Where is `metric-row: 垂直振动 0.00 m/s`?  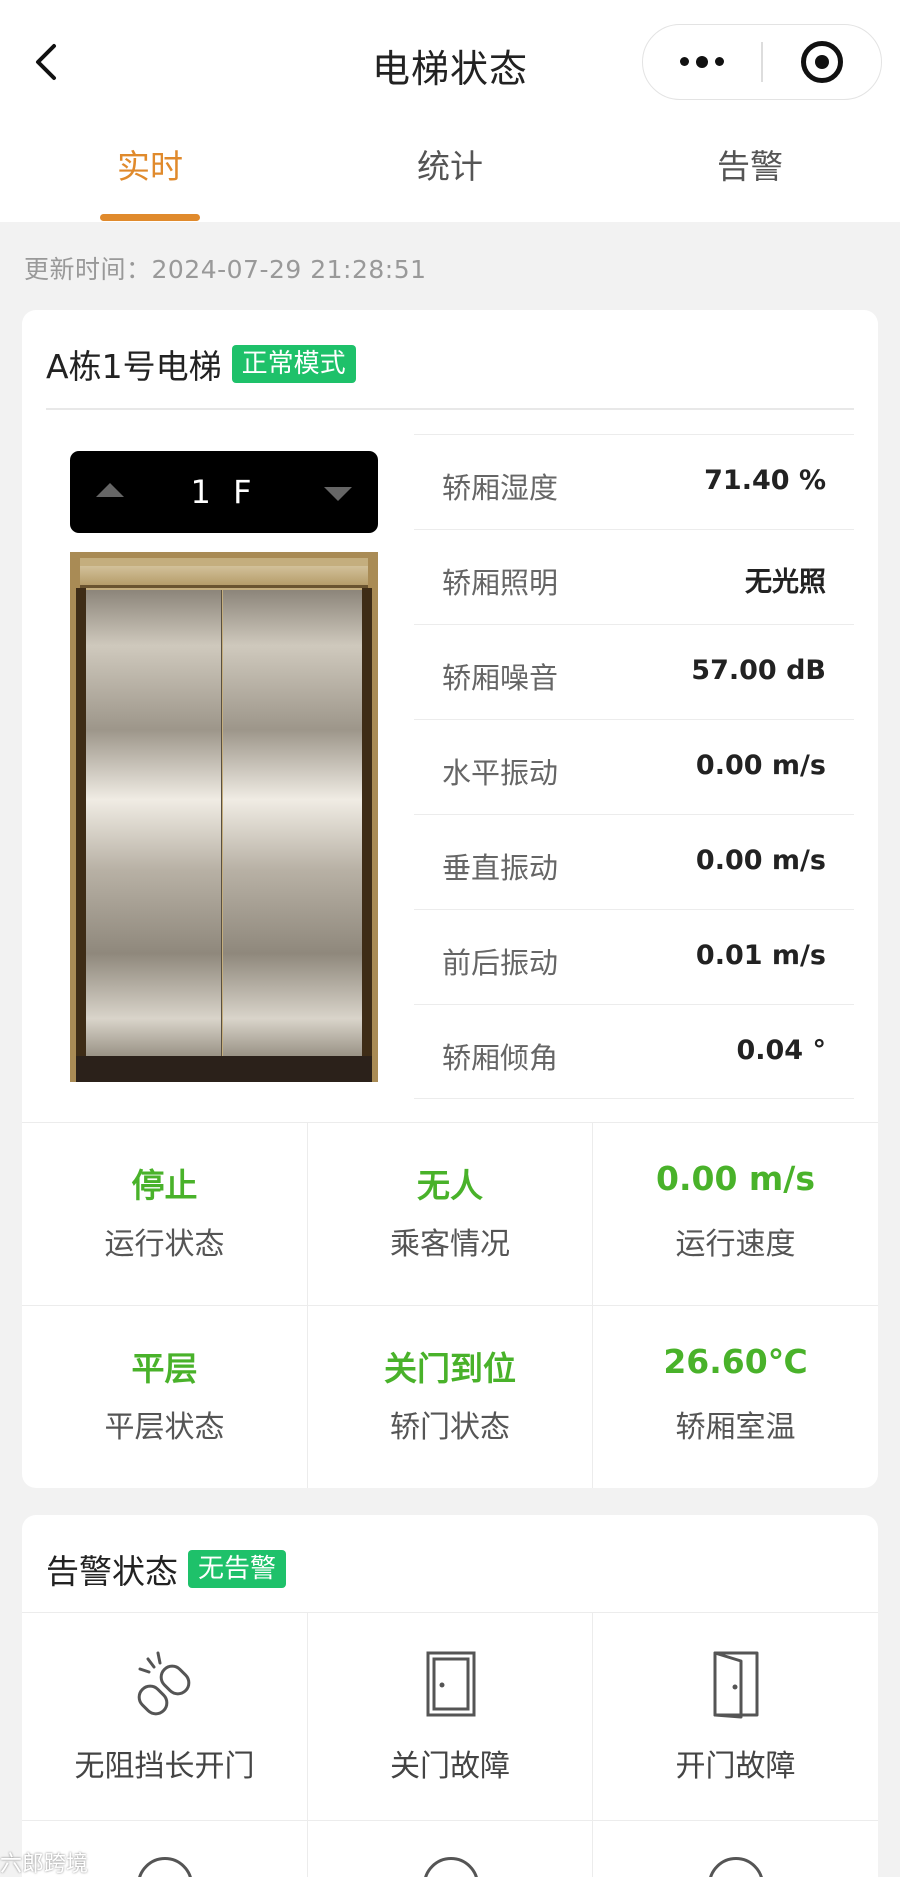 metric-row: 垂直振动 0.00 m/s is located at coordinates (634, 861).